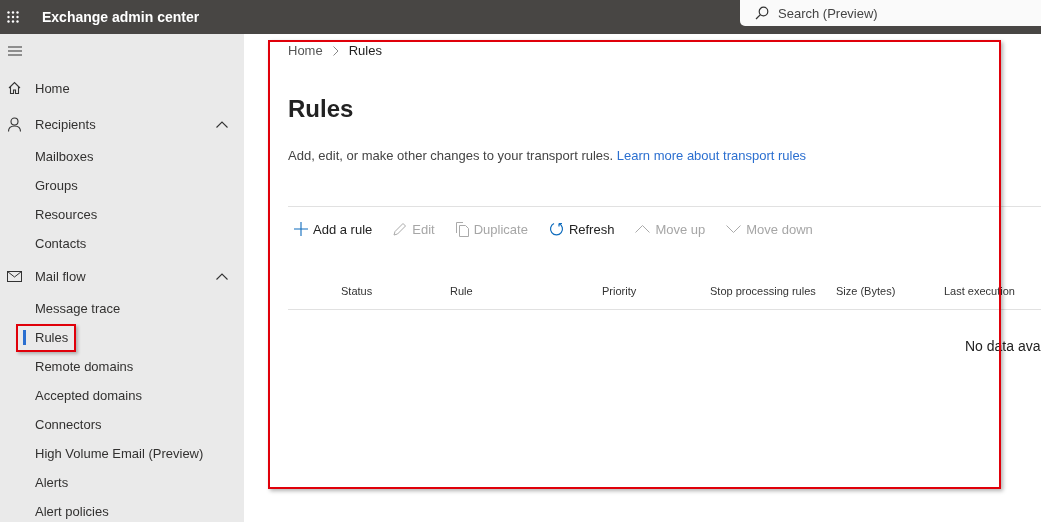 This screenshot has height=522, width=1041. Describe the element at coordinates (122, 482) in the screenshot. I see `nav-item: Alerts` at that location.